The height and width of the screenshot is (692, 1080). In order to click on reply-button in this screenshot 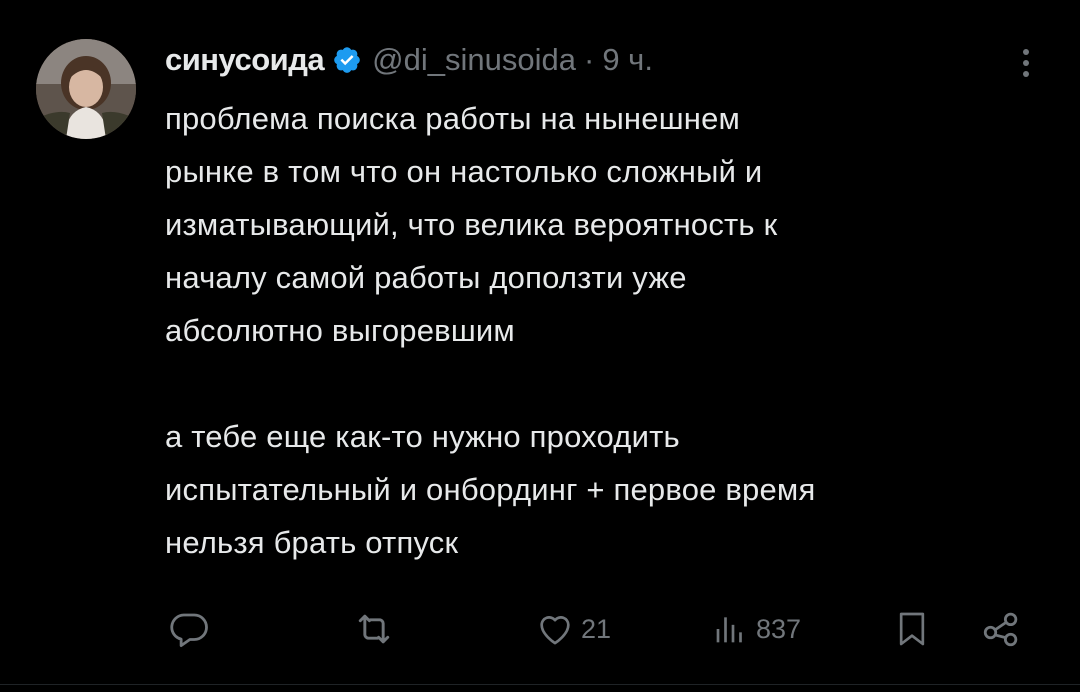, I will do `click(192, 629)`.